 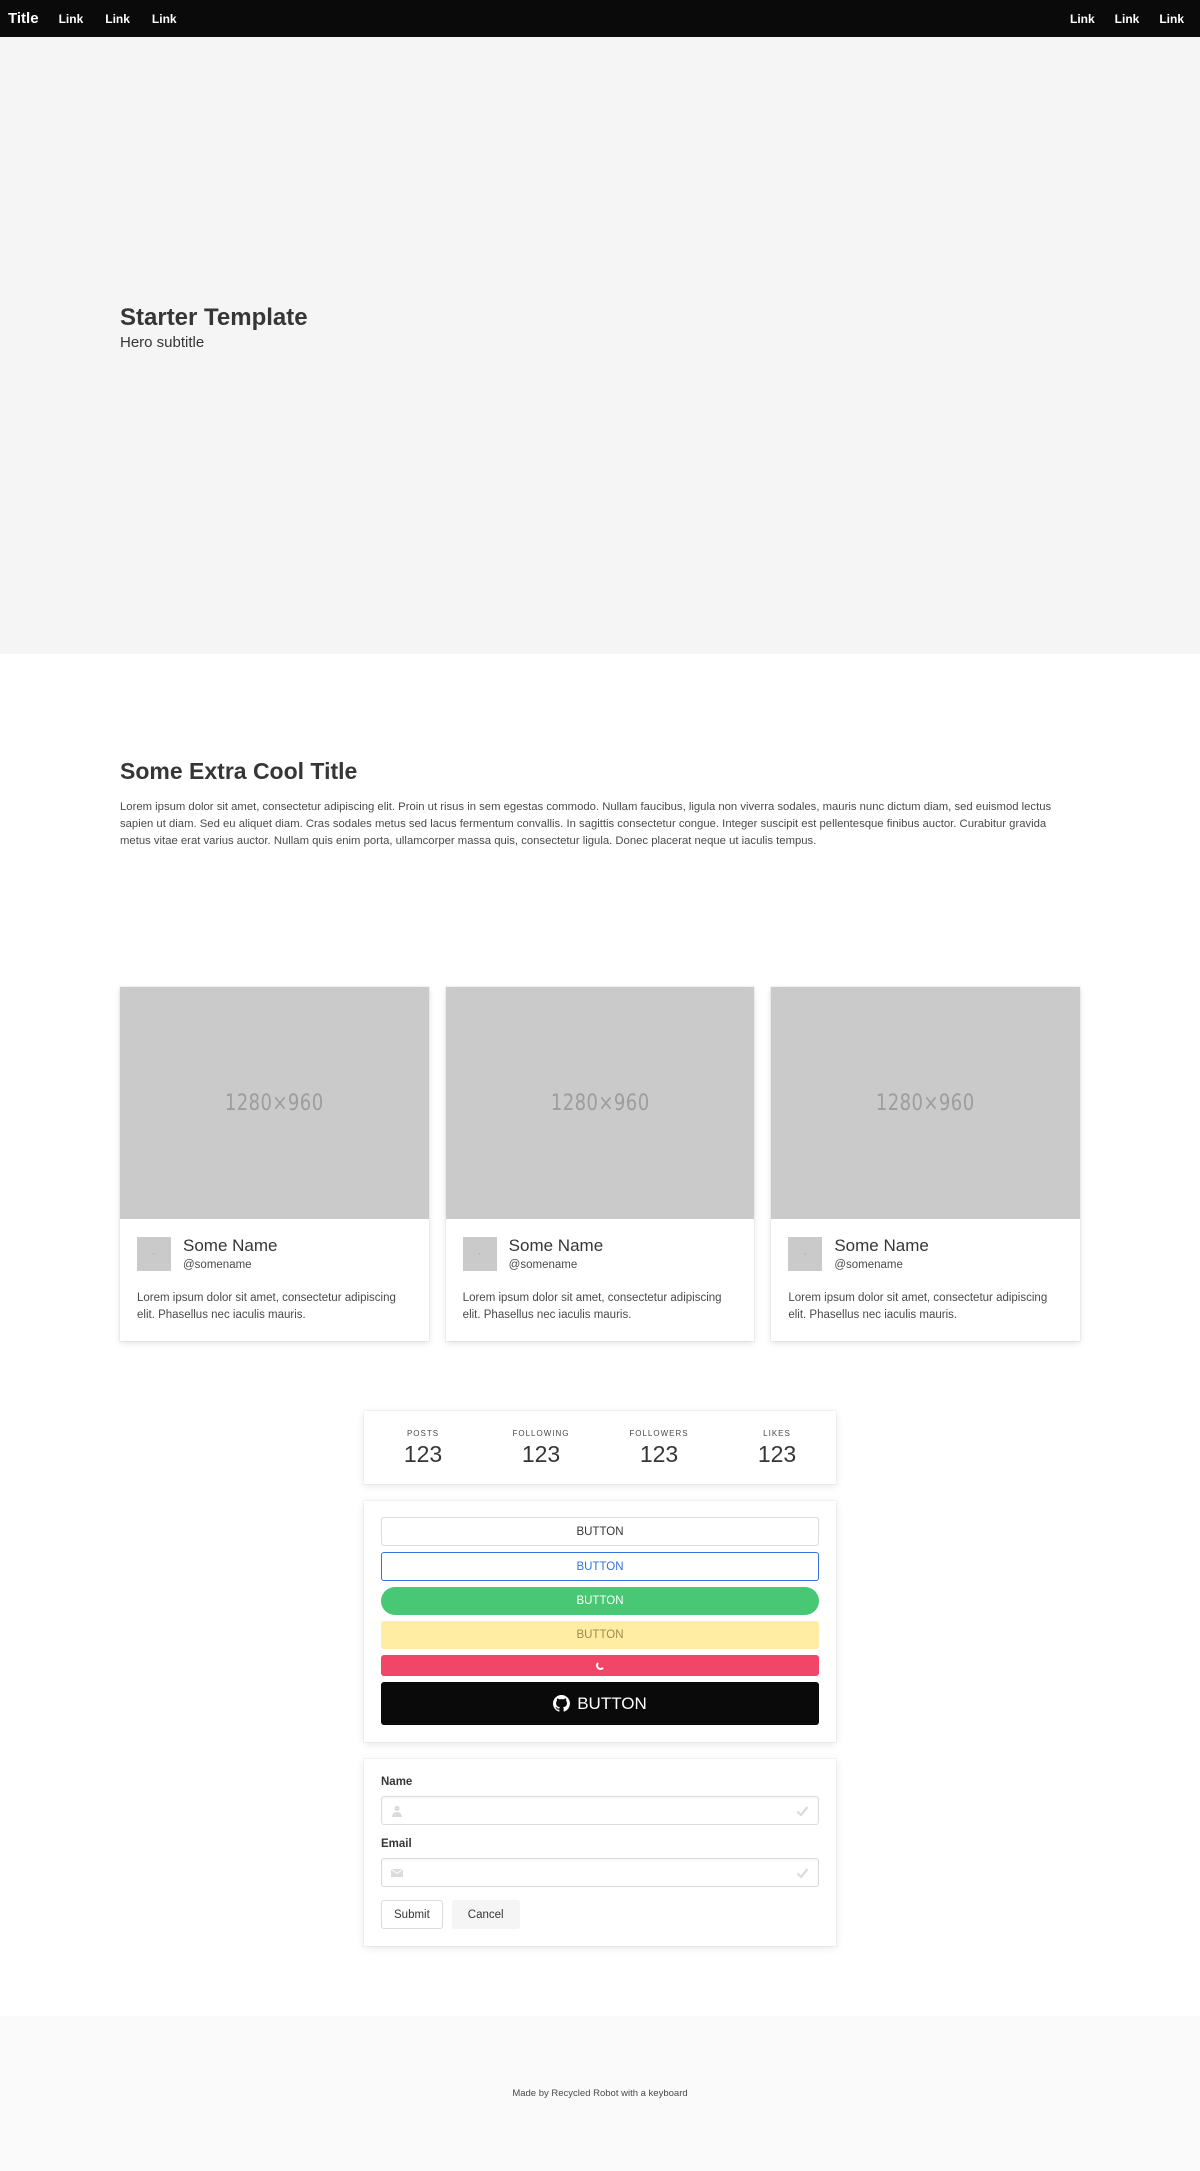 What do you see at coordinates (562, 1703) in the screenshot?
I see `github-icon` at bounding box center [562, 1703].